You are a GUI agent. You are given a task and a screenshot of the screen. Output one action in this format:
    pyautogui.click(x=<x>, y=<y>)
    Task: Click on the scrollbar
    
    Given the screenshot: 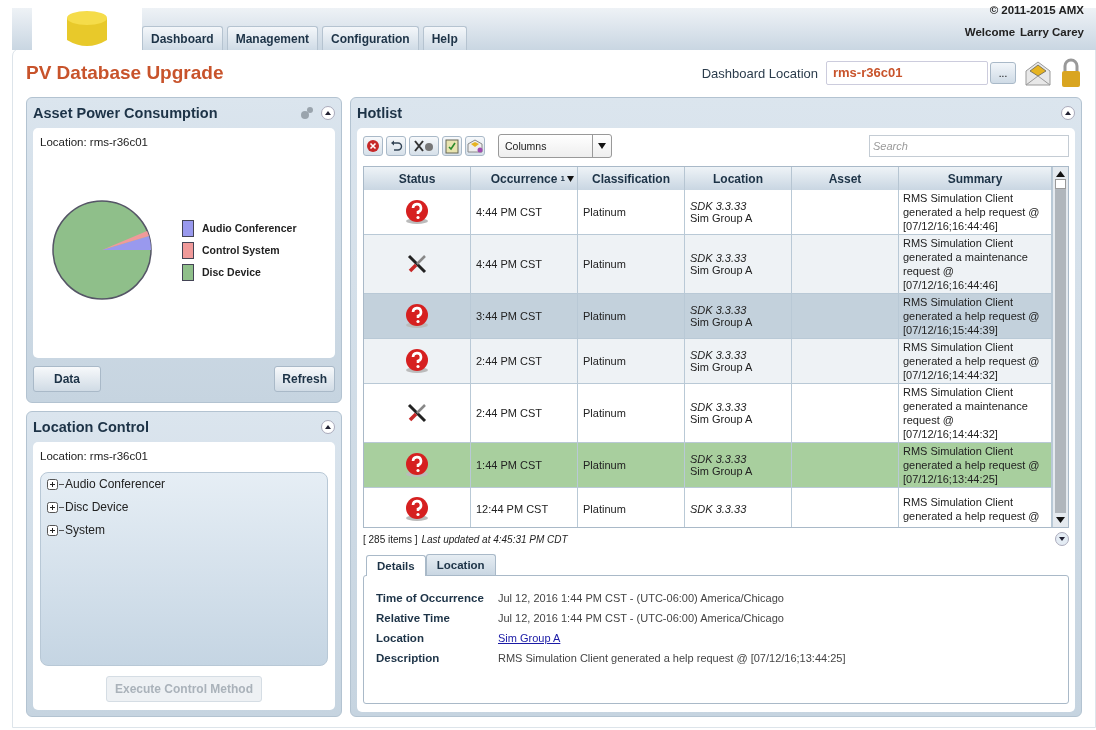 What is the action you would take?
    pyautogui.click(x=1060, y=347)
    